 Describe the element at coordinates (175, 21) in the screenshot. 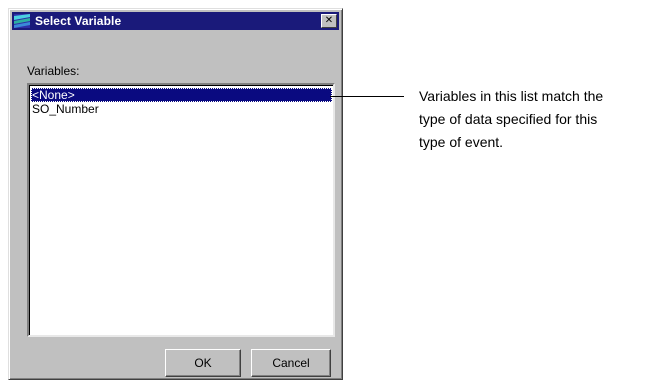

I see `title-bar: Select Variable ✕` at that location.